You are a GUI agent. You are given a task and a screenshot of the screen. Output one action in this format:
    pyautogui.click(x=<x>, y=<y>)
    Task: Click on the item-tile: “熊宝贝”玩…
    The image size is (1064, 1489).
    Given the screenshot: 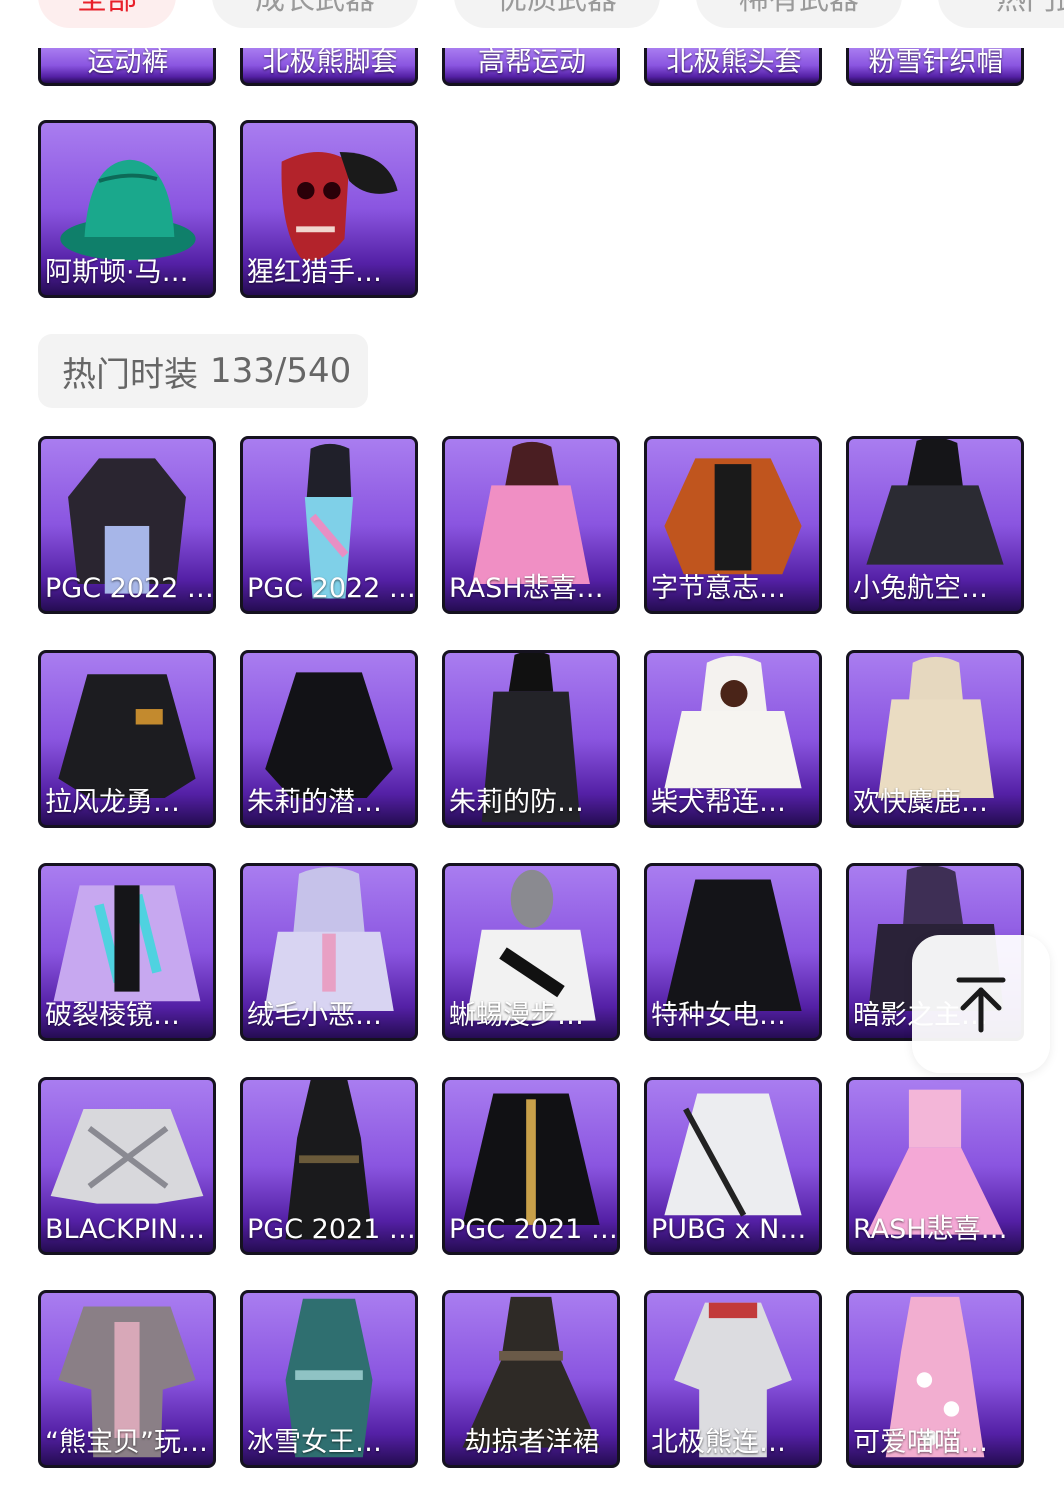 What is the action you would take?
    pyautogui.click(x=127, y=1379)
    